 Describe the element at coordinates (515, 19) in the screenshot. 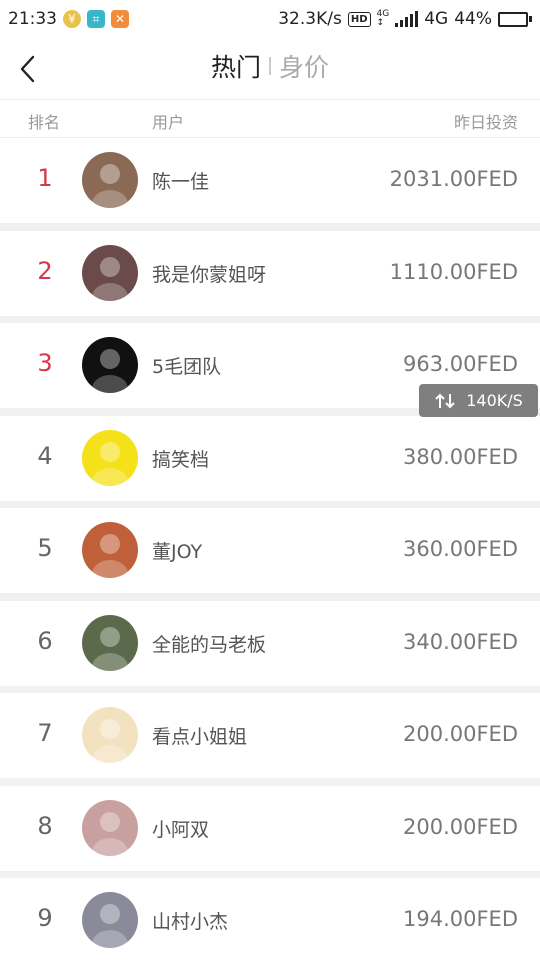

I see `battery-icon` at that location.